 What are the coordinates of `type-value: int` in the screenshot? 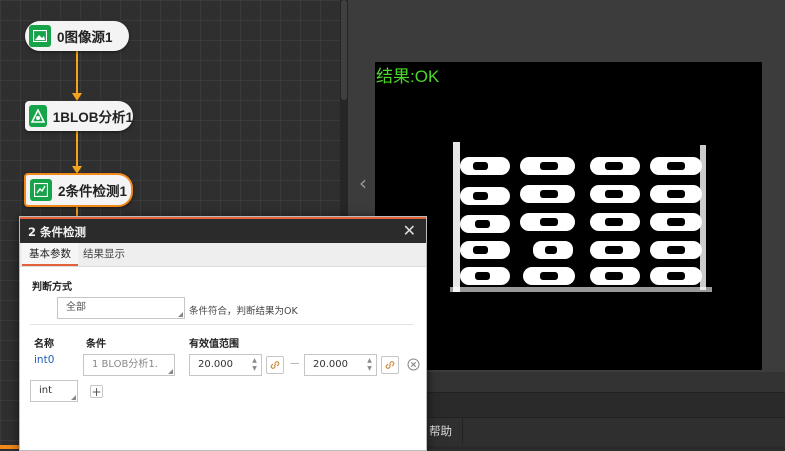 It's located at (46, 390).